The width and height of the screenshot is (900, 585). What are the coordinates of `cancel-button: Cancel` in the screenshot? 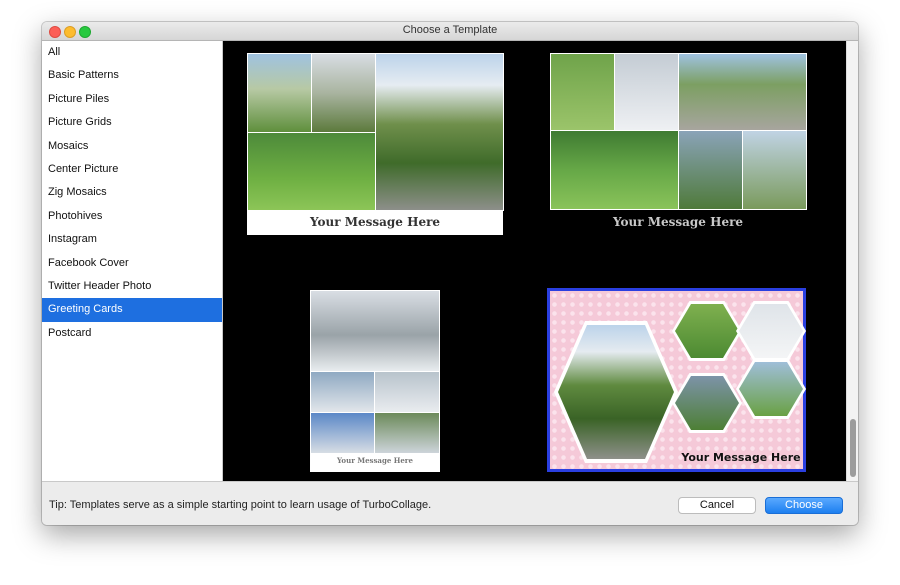 It's located at (717, 505).